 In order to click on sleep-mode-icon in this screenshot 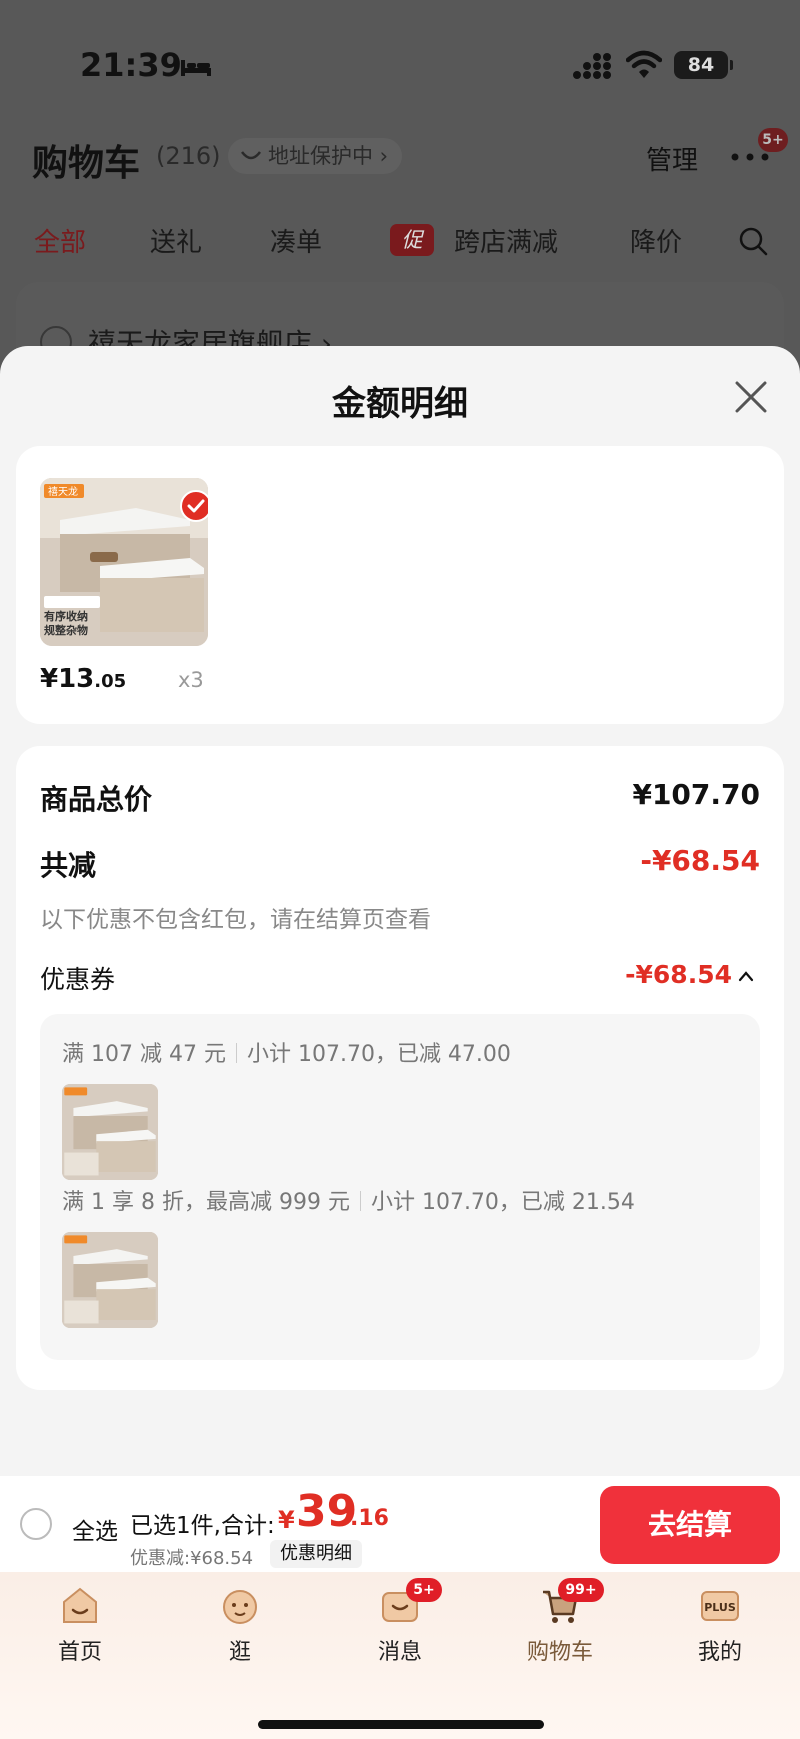, I will do `click(196, 68)`.